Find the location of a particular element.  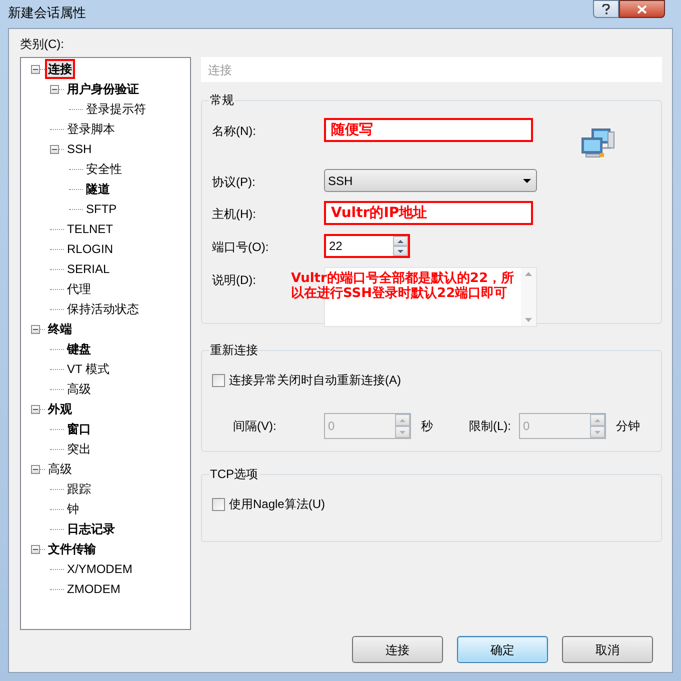

tree-item: 连接 is located at coordinates (60, 69).